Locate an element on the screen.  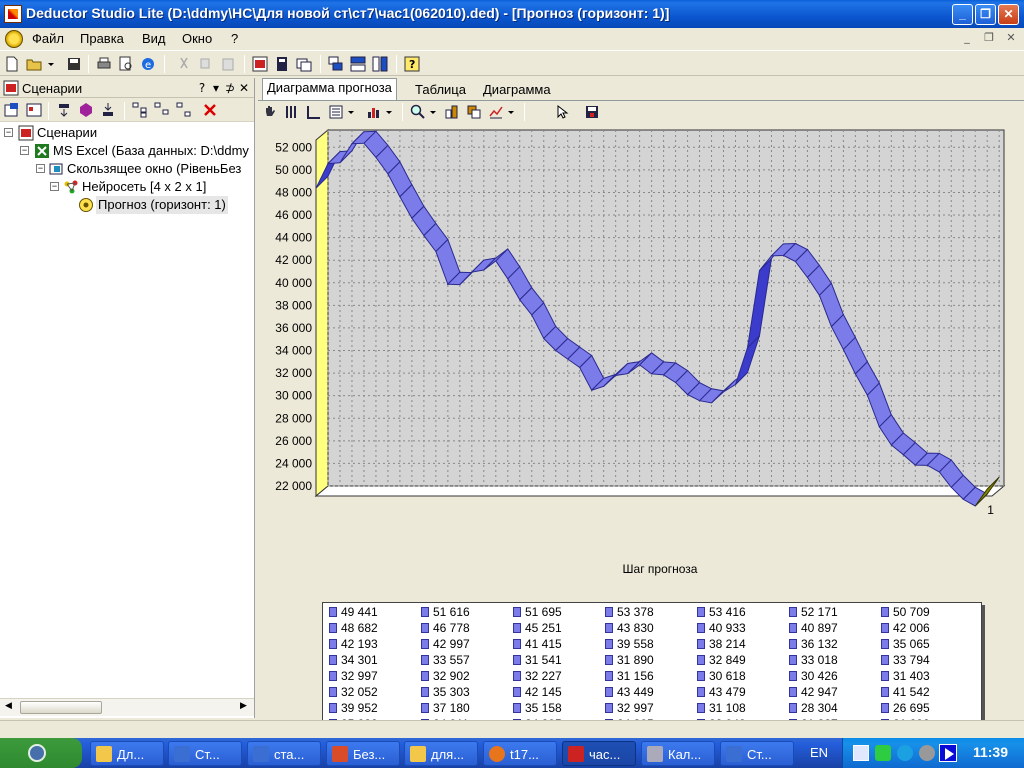
help-icon: ? is located at coordinates (412, 64).